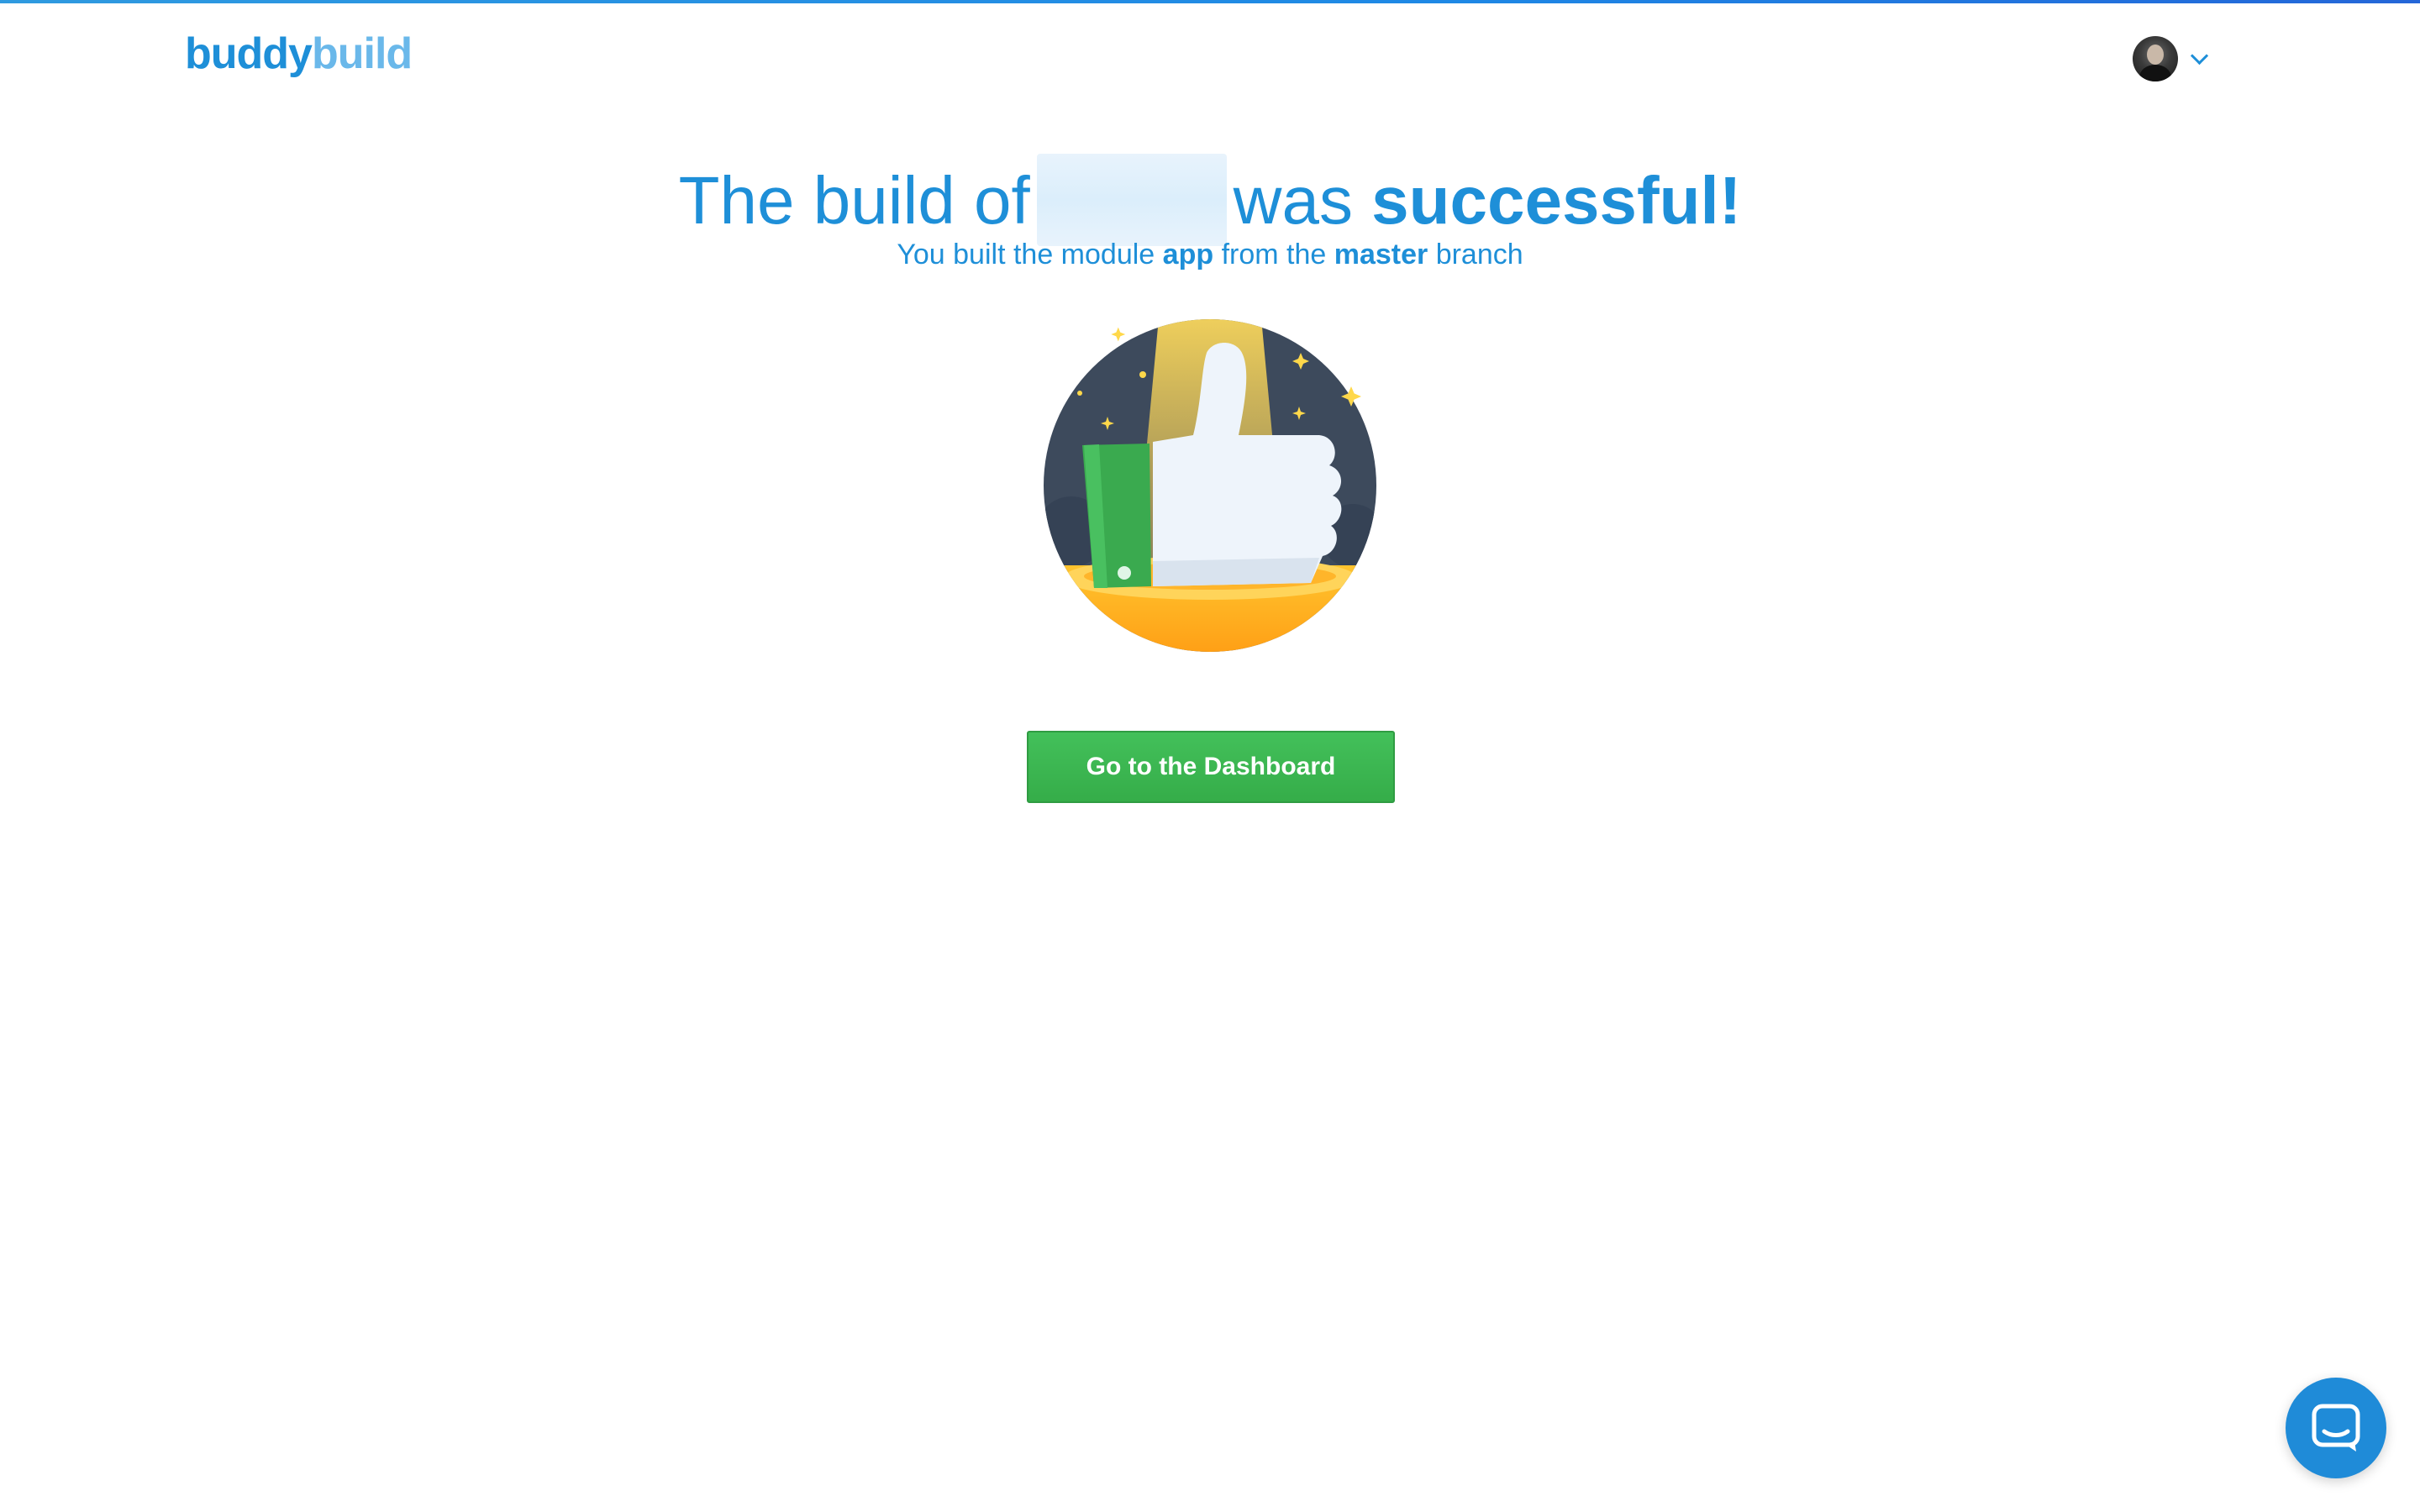 Image resolution: width=2420 pixels, height=1512 pixels. Describe the element at coordinates (1188, 254) in the screenshot. I see `module-name: app` at that location.